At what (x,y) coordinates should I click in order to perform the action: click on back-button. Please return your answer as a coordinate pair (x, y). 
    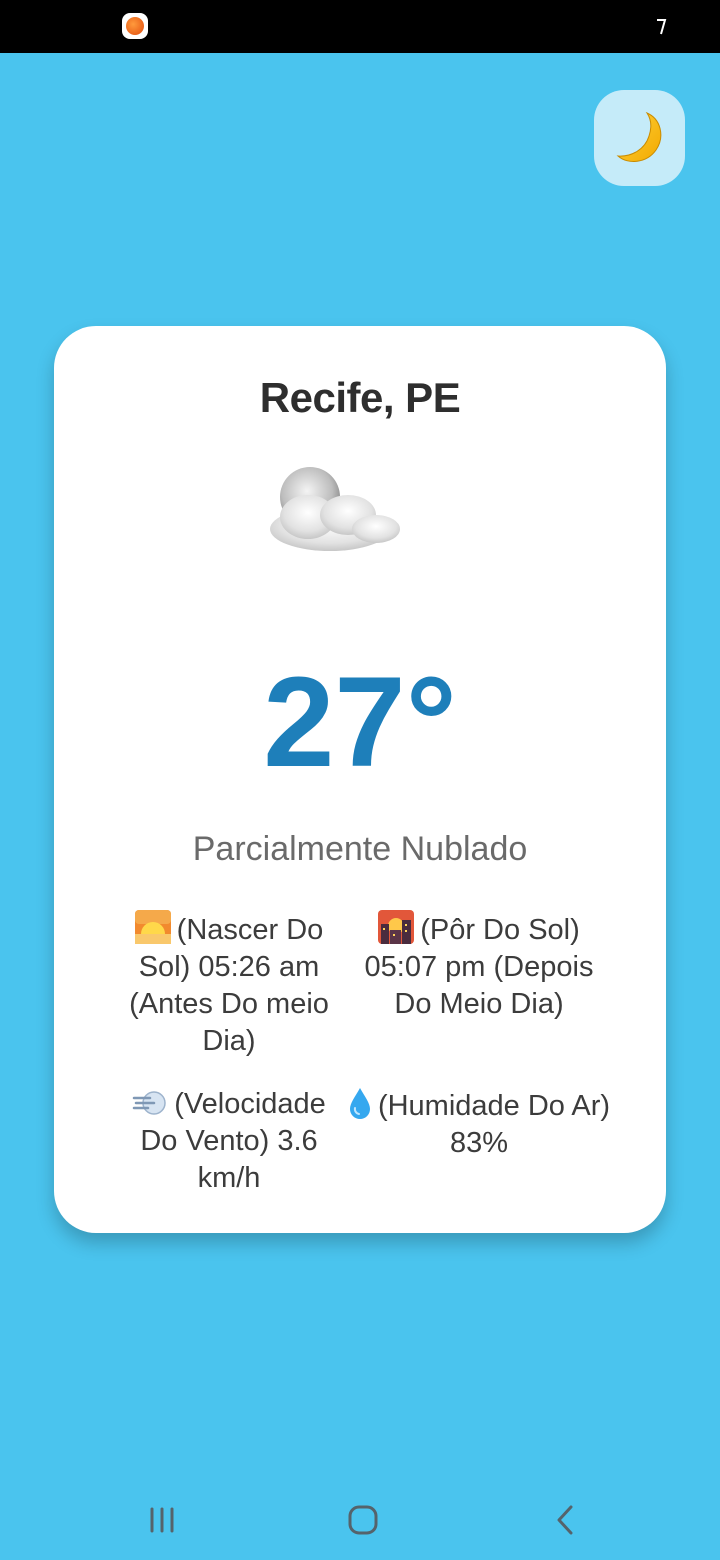
    Looking at the image, I should click on (565, 1520).